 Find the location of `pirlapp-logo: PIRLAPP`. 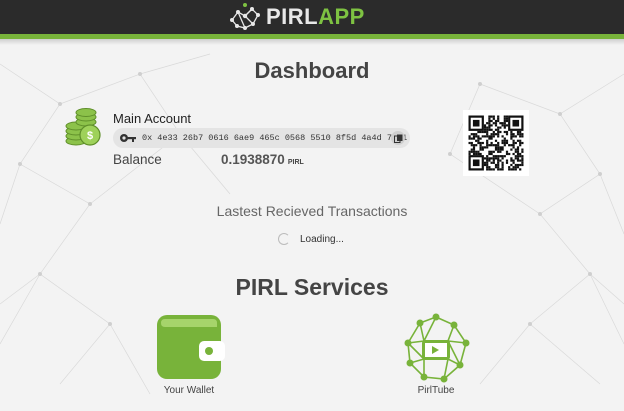

pirlapp-logo: PIRLAPP is located at coordinates (298, 17).